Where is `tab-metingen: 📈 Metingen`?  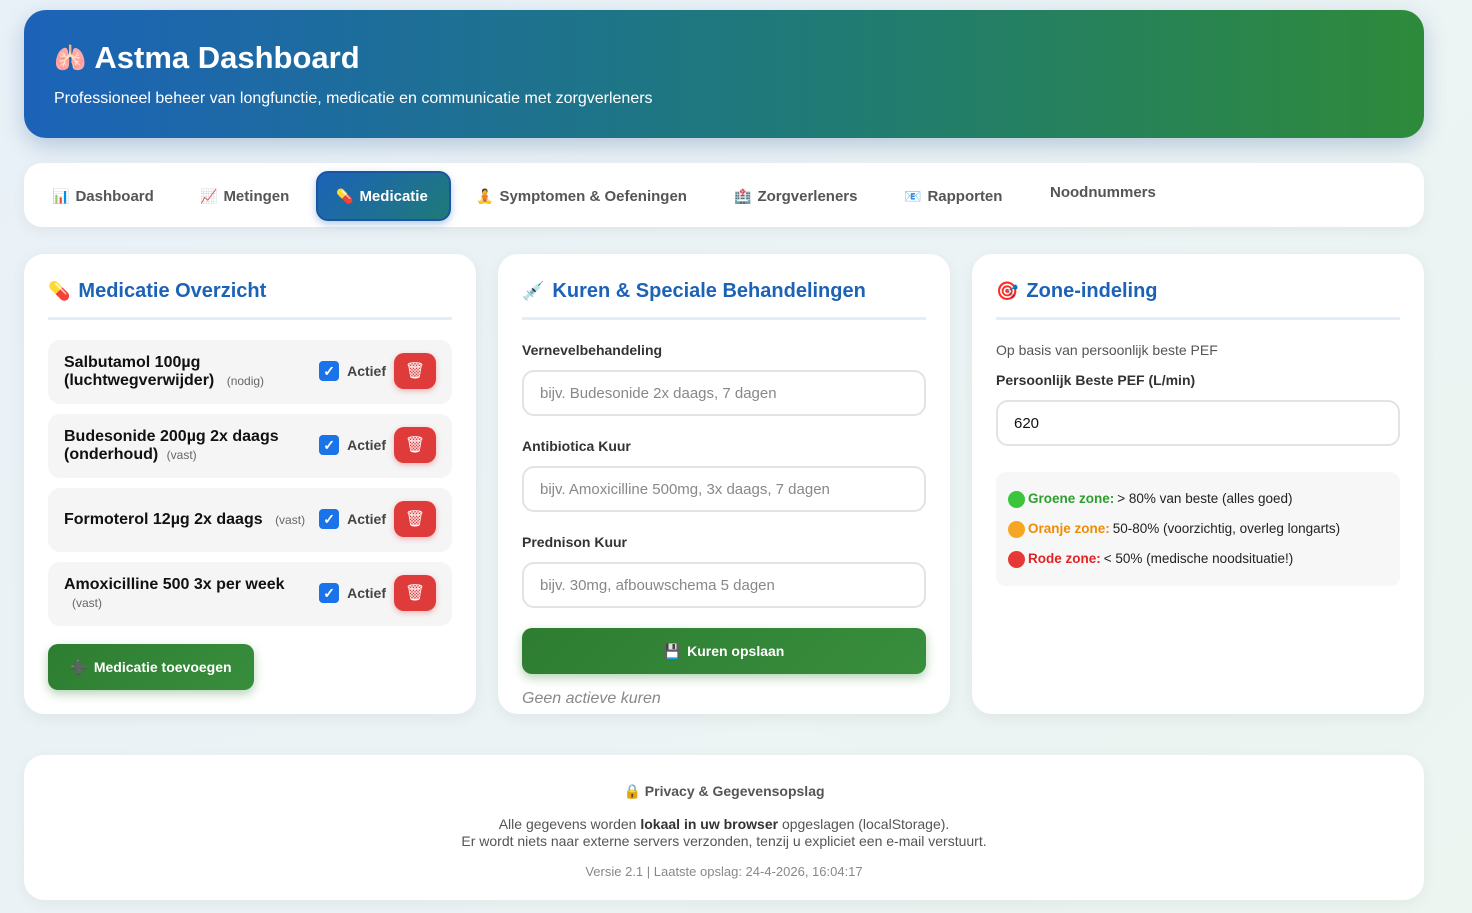 tab-metingen: 📈 Metingen is located at coordinates (244, 196).